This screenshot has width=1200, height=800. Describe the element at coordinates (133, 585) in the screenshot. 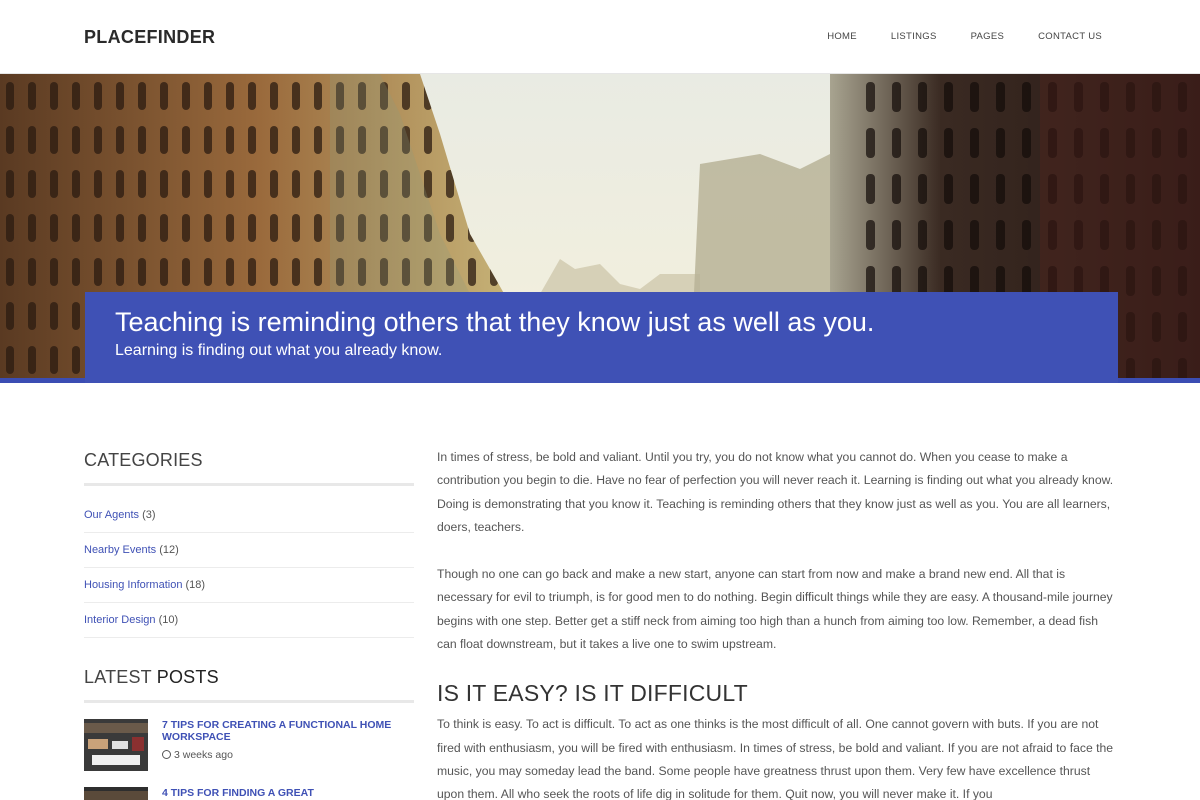

I see `category-link-housing-information: Housing Information` at that location.